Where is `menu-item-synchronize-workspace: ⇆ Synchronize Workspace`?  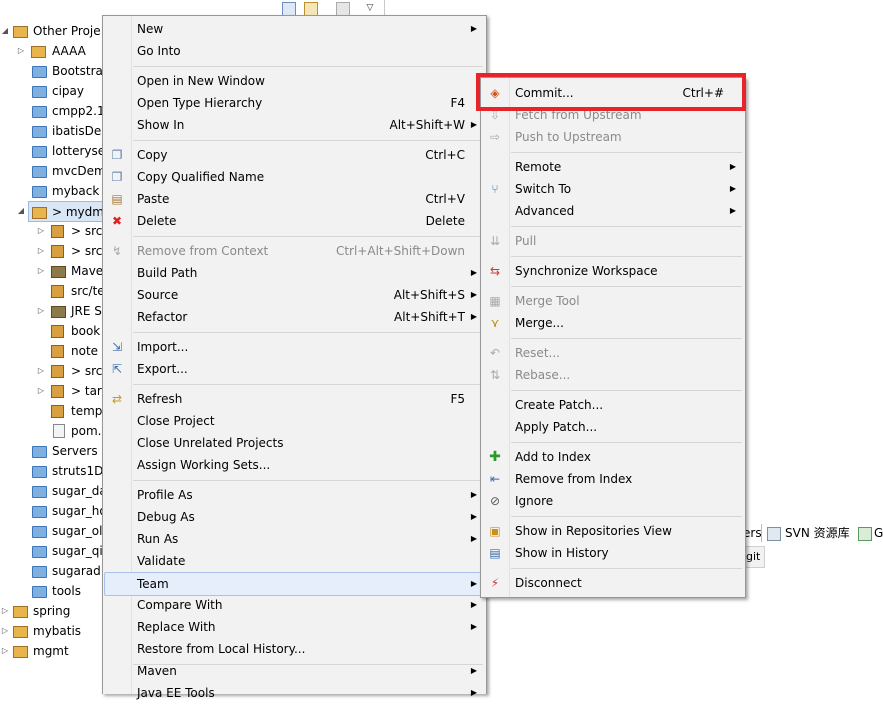
menu-item-synchronize-workspace: ⇆ Synchronize Workspace is located at coordinates (613, 271).